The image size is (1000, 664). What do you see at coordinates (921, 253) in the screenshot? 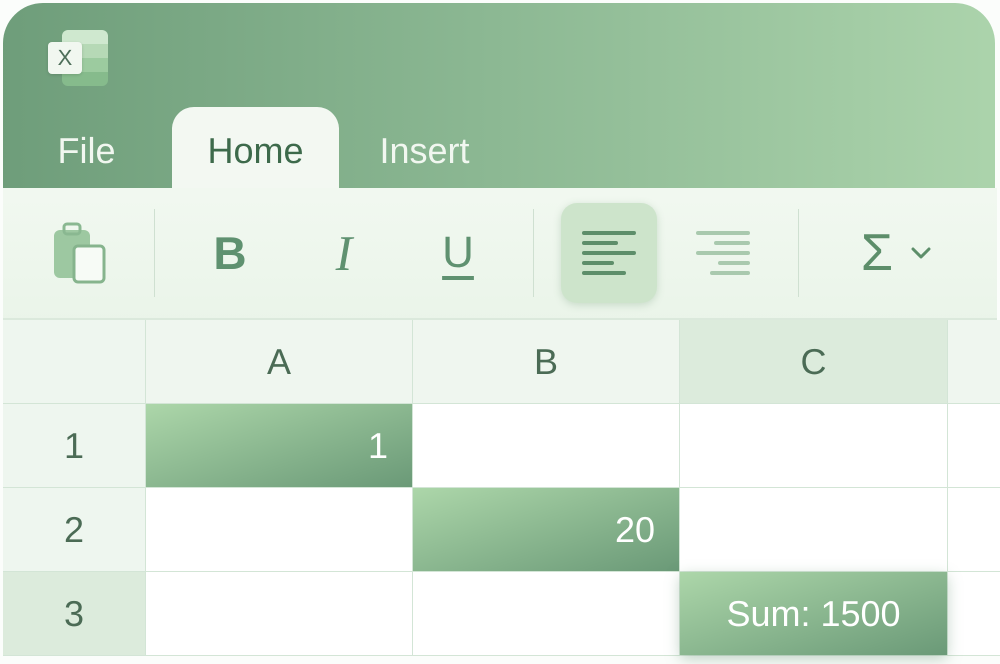
I see `caret-icon` at bounding box center [921, 253].